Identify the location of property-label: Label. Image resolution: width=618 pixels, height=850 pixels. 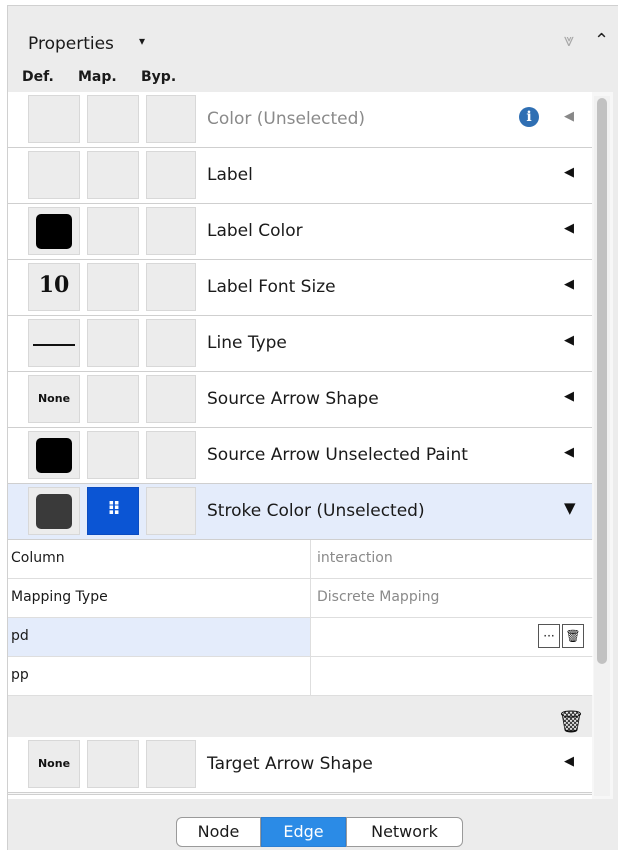
(230, 175).